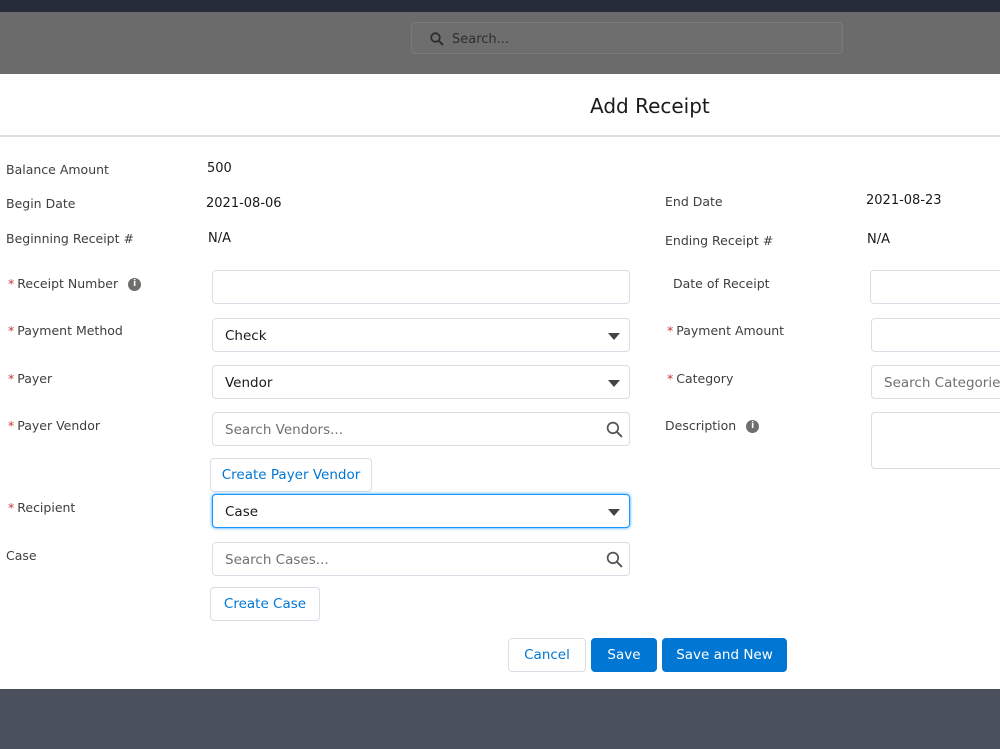 Image resolution: width=1000 pixels, height=749 pixels. I want to click on description-textarea, so click(935, 440).